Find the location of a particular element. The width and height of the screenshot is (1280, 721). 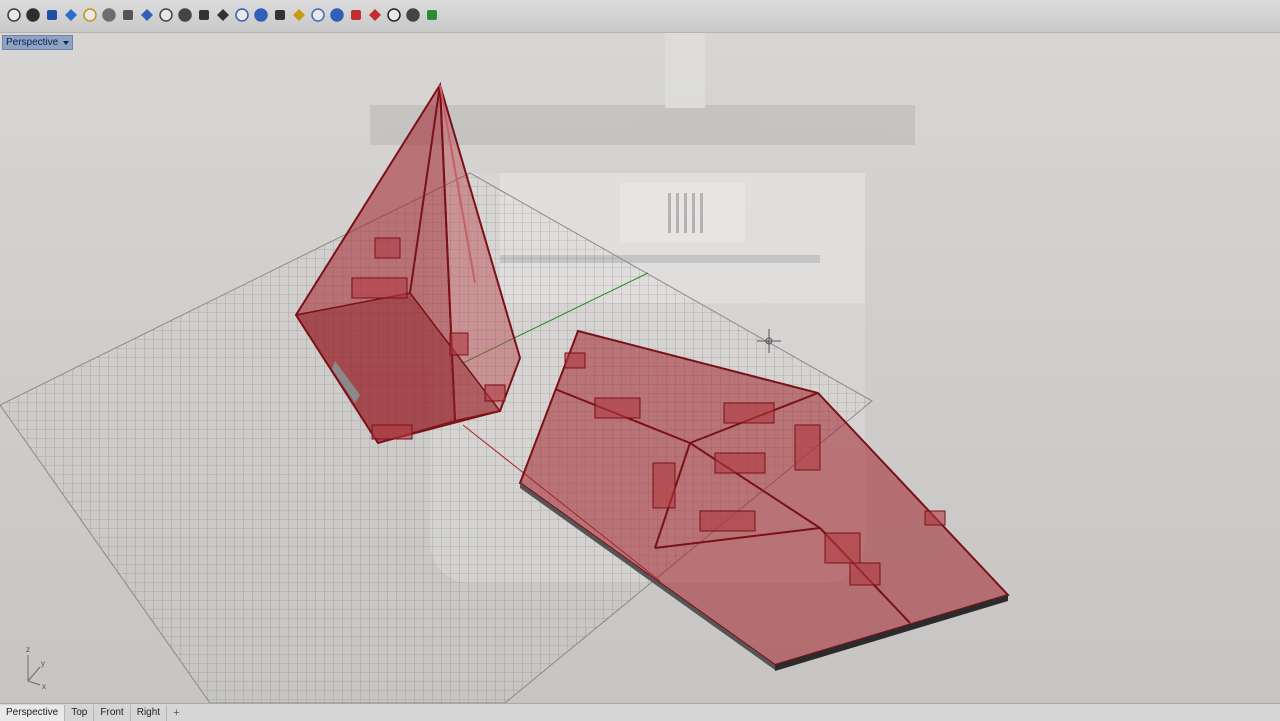

shaded-viewport-icon is located at coordinates (32, 15).